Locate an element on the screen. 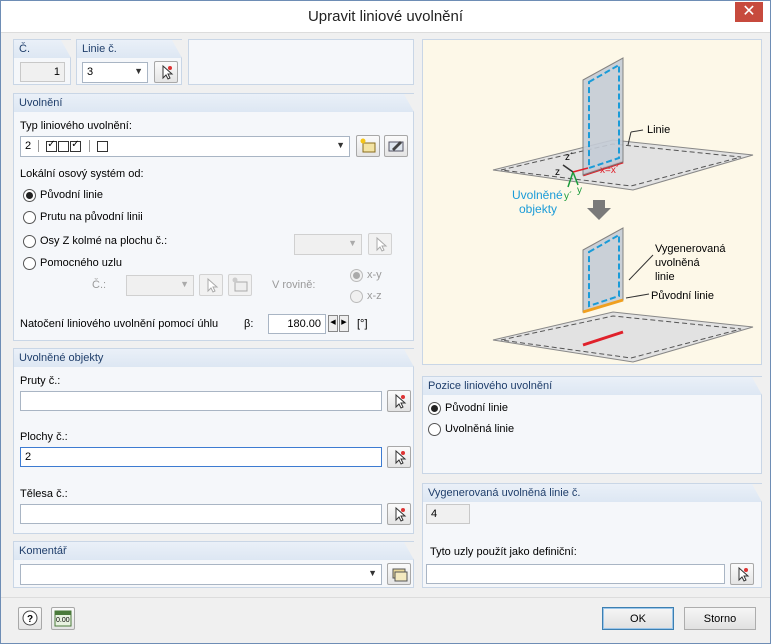 This screenshot has width=771, height=644. title-bar: Upravit liniové uvolnění ✕ is located at coordinates (385, 17).